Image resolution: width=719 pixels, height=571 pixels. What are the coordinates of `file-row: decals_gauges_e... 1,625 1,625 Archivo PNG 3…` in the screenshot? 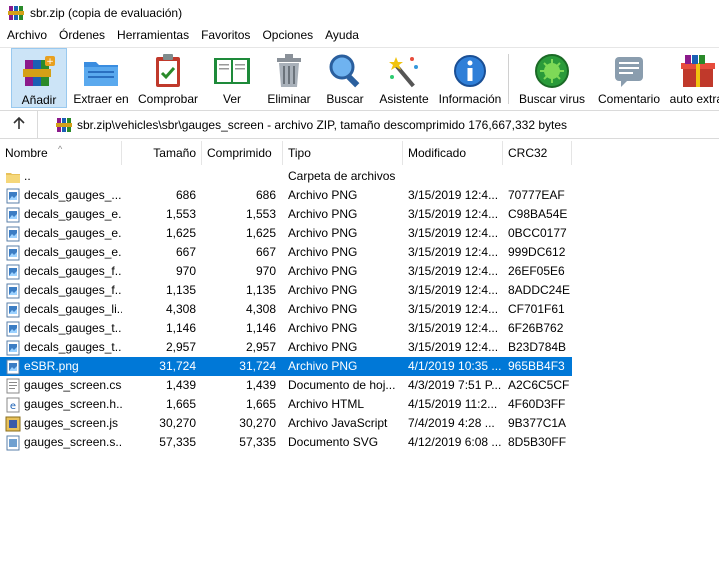 It's located at (359, 233).